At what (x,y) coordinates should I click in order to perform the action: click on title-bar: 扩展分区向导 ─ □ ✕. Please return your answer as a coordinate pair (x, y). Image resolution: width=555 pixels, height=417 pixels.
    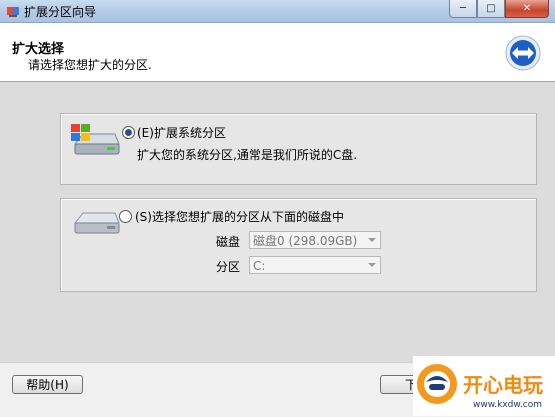
    Looking at the image, I should click on (277, 11).